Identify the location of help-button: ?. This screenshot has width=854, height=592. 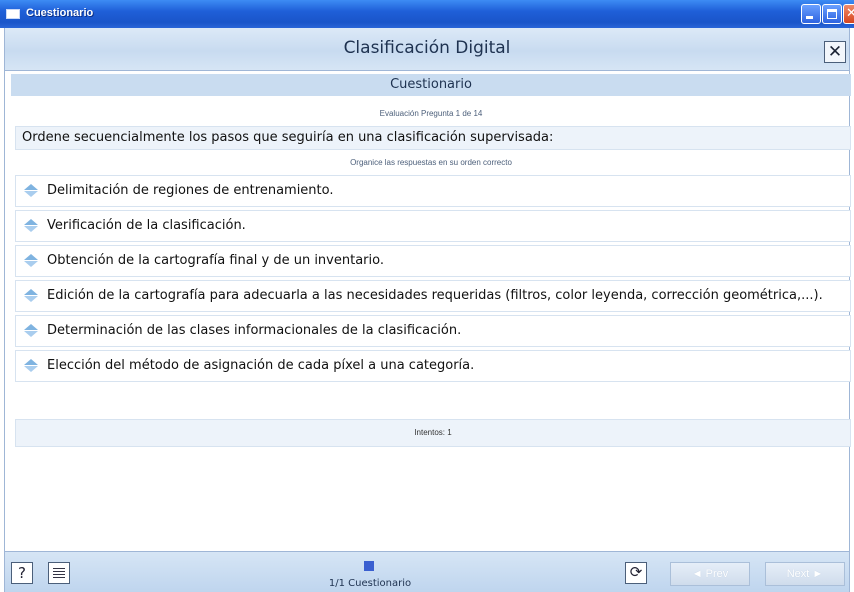
(22, 573).